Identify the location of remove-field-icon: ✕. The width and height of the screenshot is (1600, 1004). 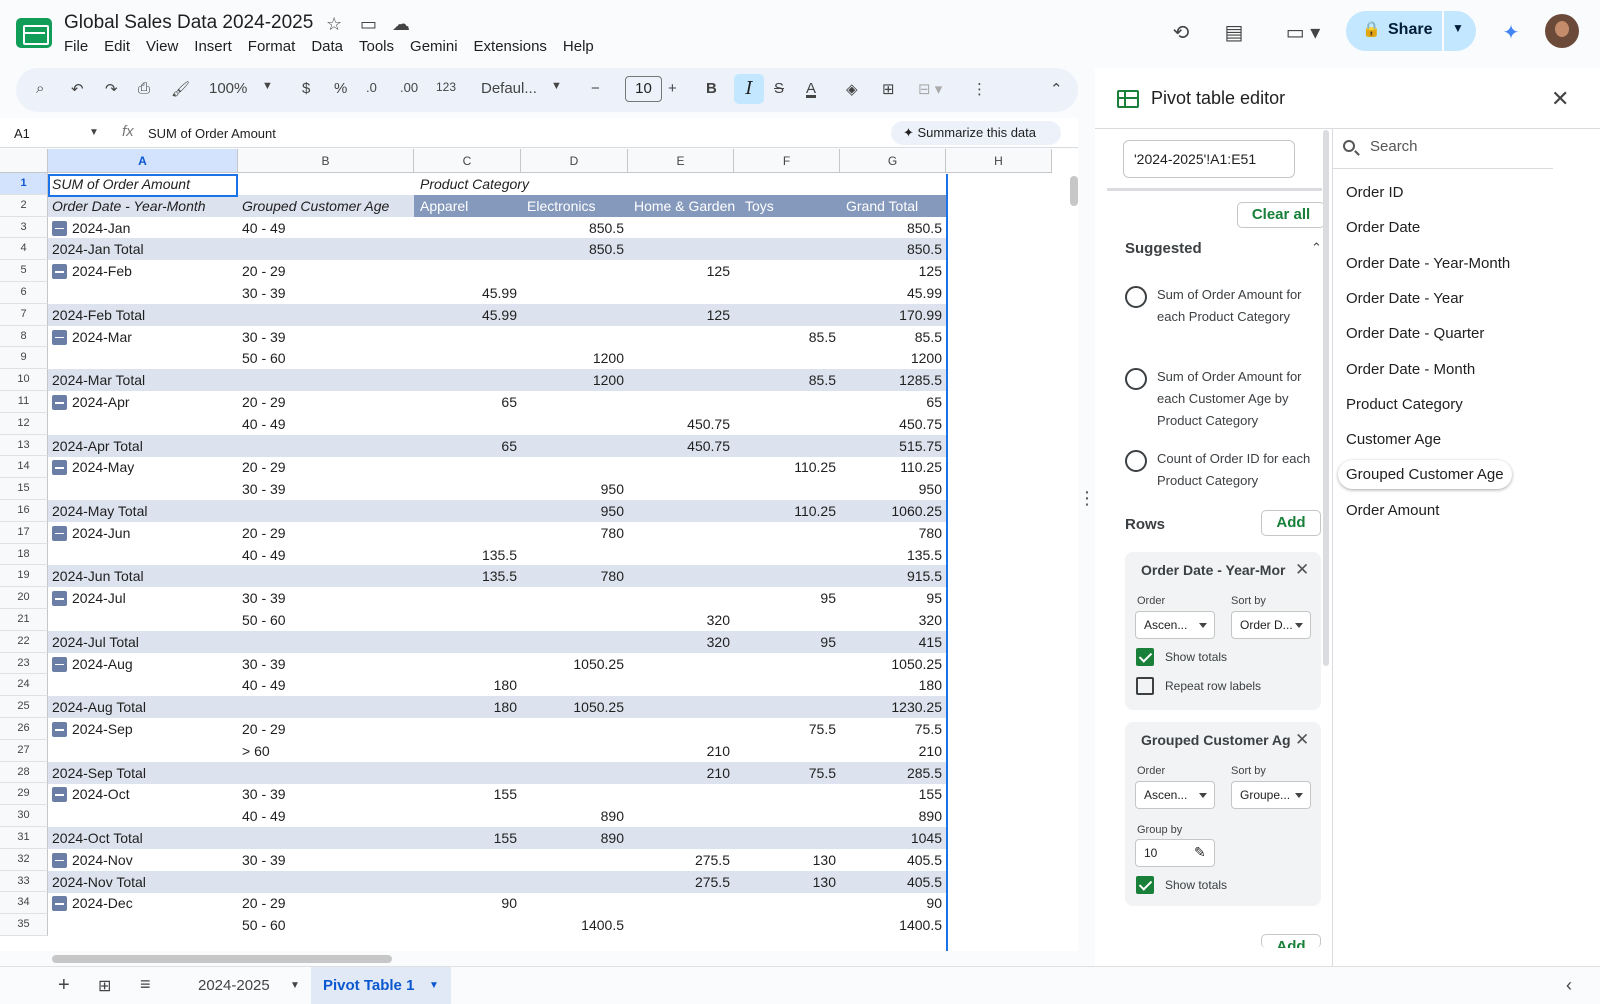
(1302, 740).